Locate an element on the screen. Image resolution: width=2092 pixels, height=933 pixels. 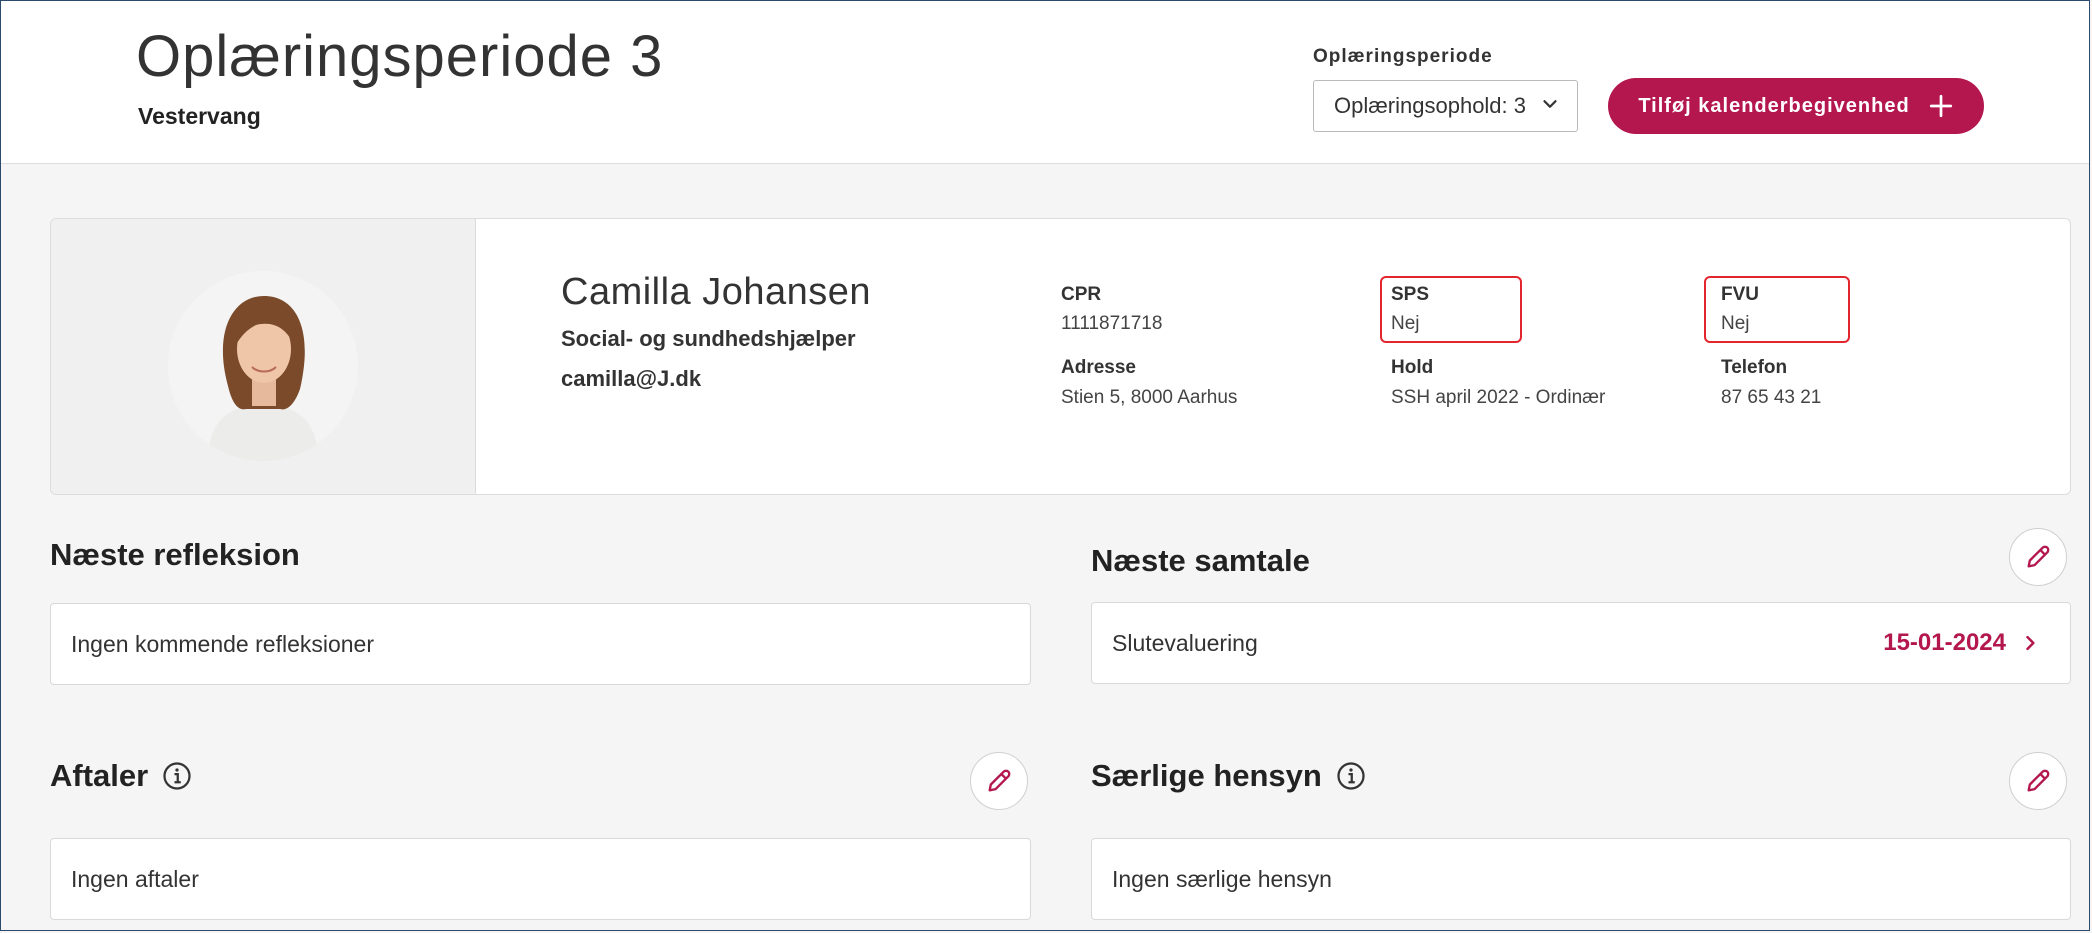
next-reflection-empty-text: Ingen kommende refleksioner is located at coordinates (222, 643).